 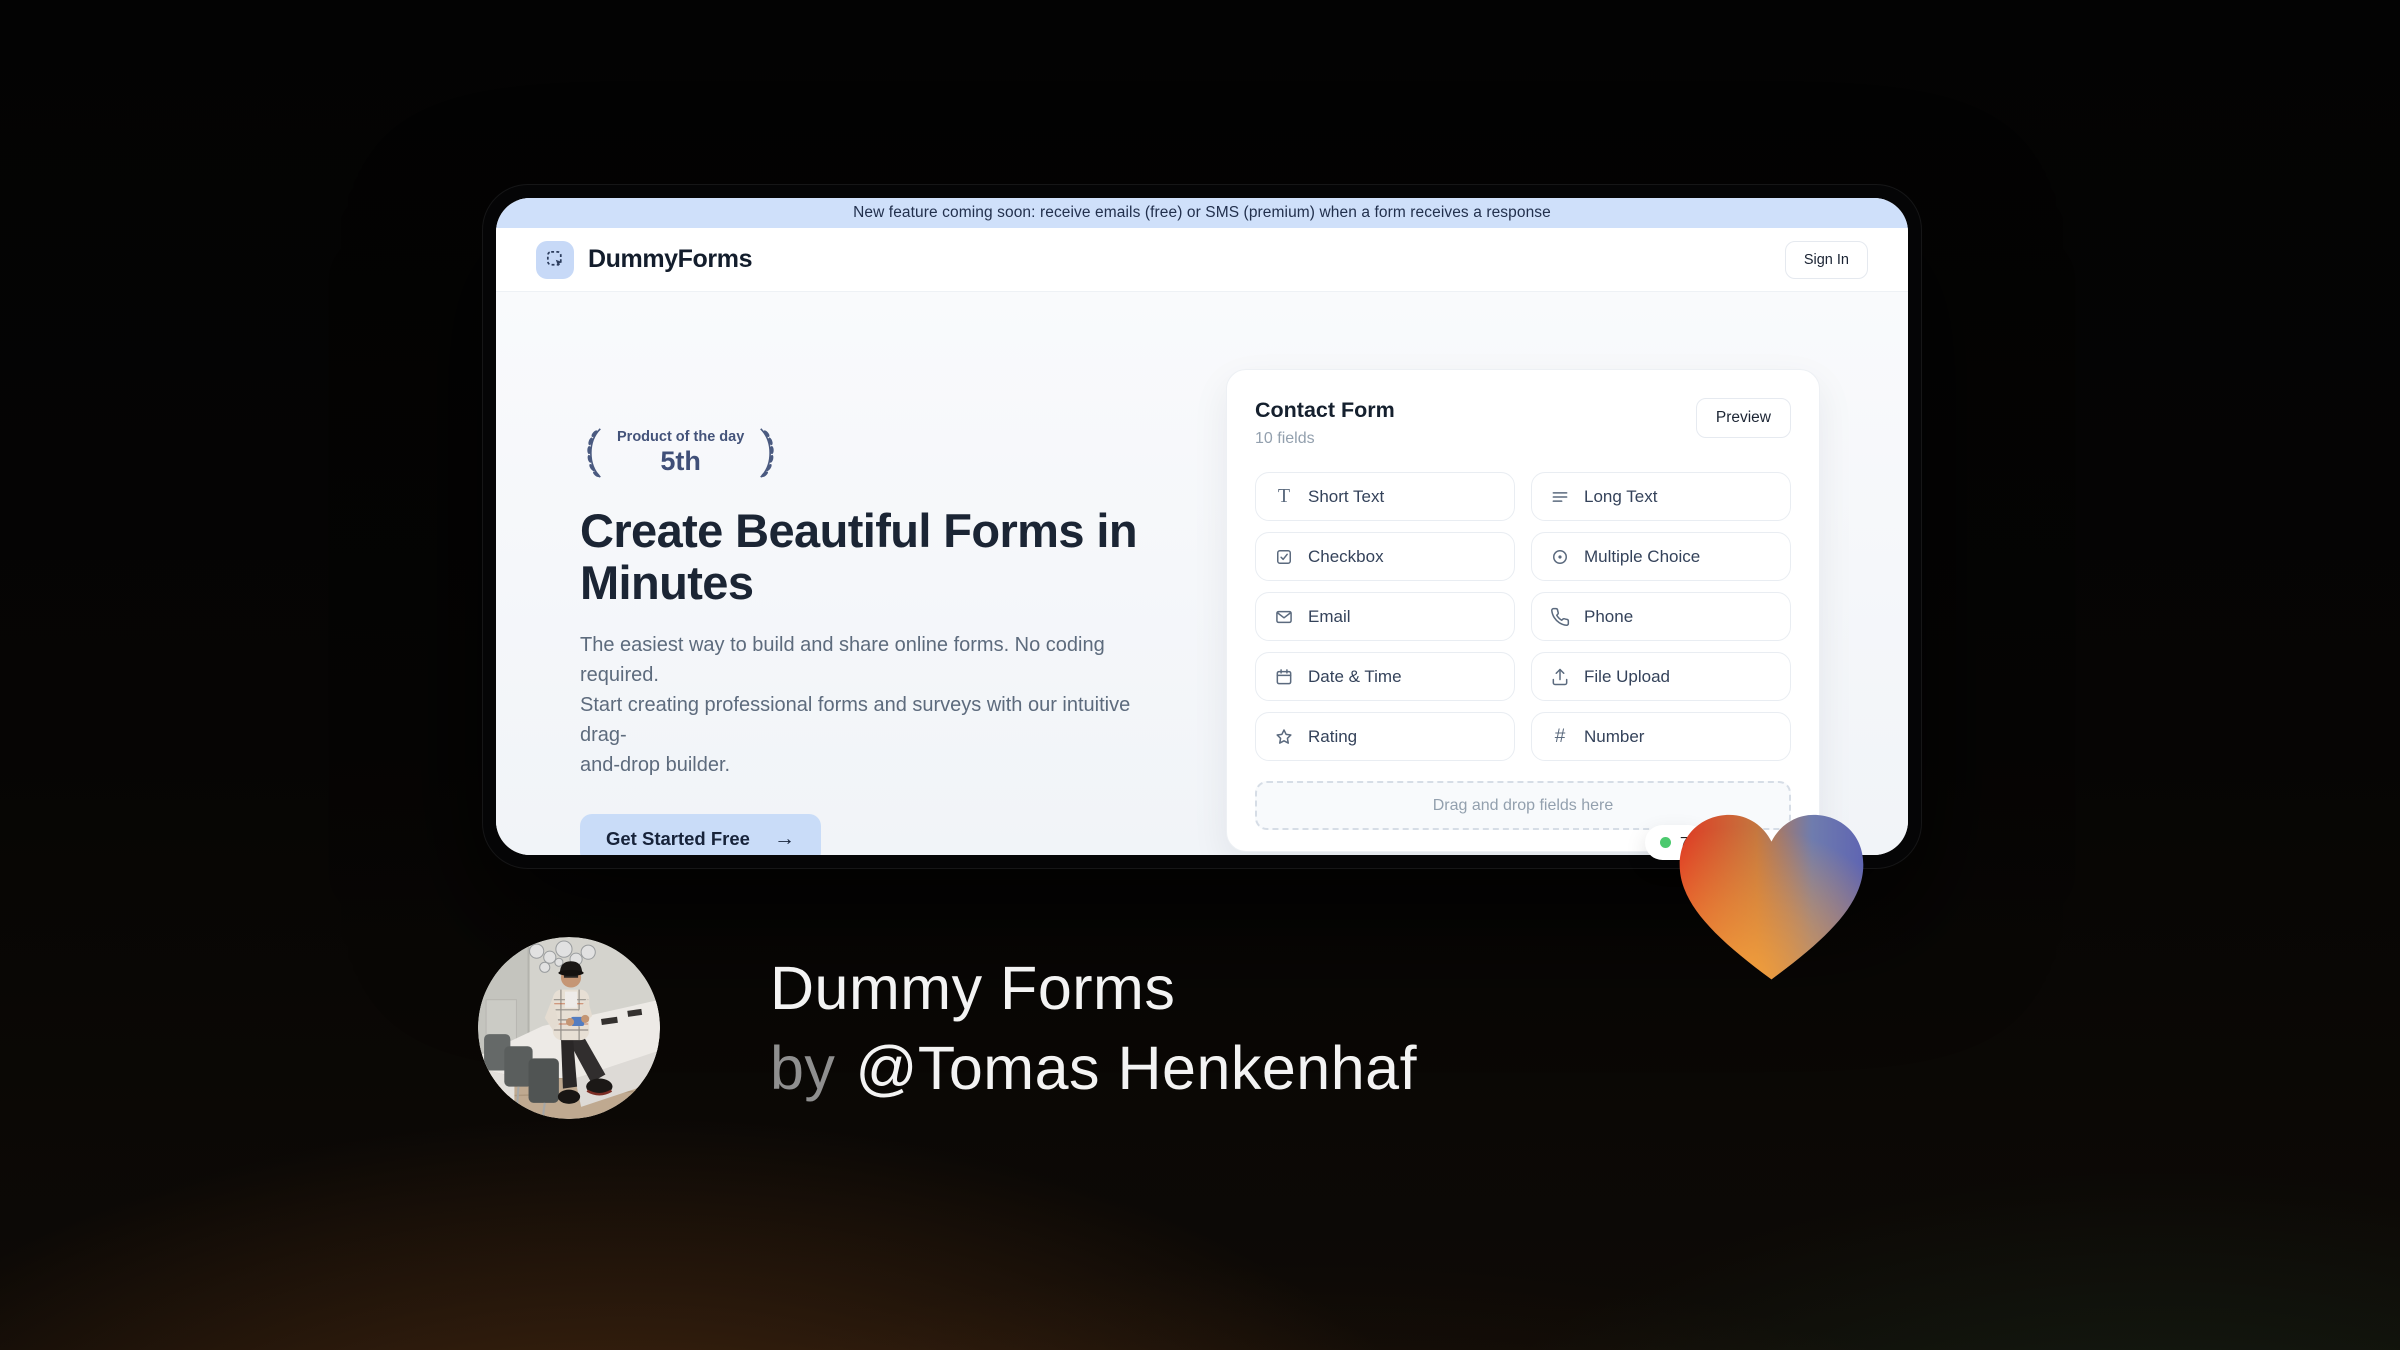 I want to click on gradient-heart-icon, so click(x=1771, y=897).